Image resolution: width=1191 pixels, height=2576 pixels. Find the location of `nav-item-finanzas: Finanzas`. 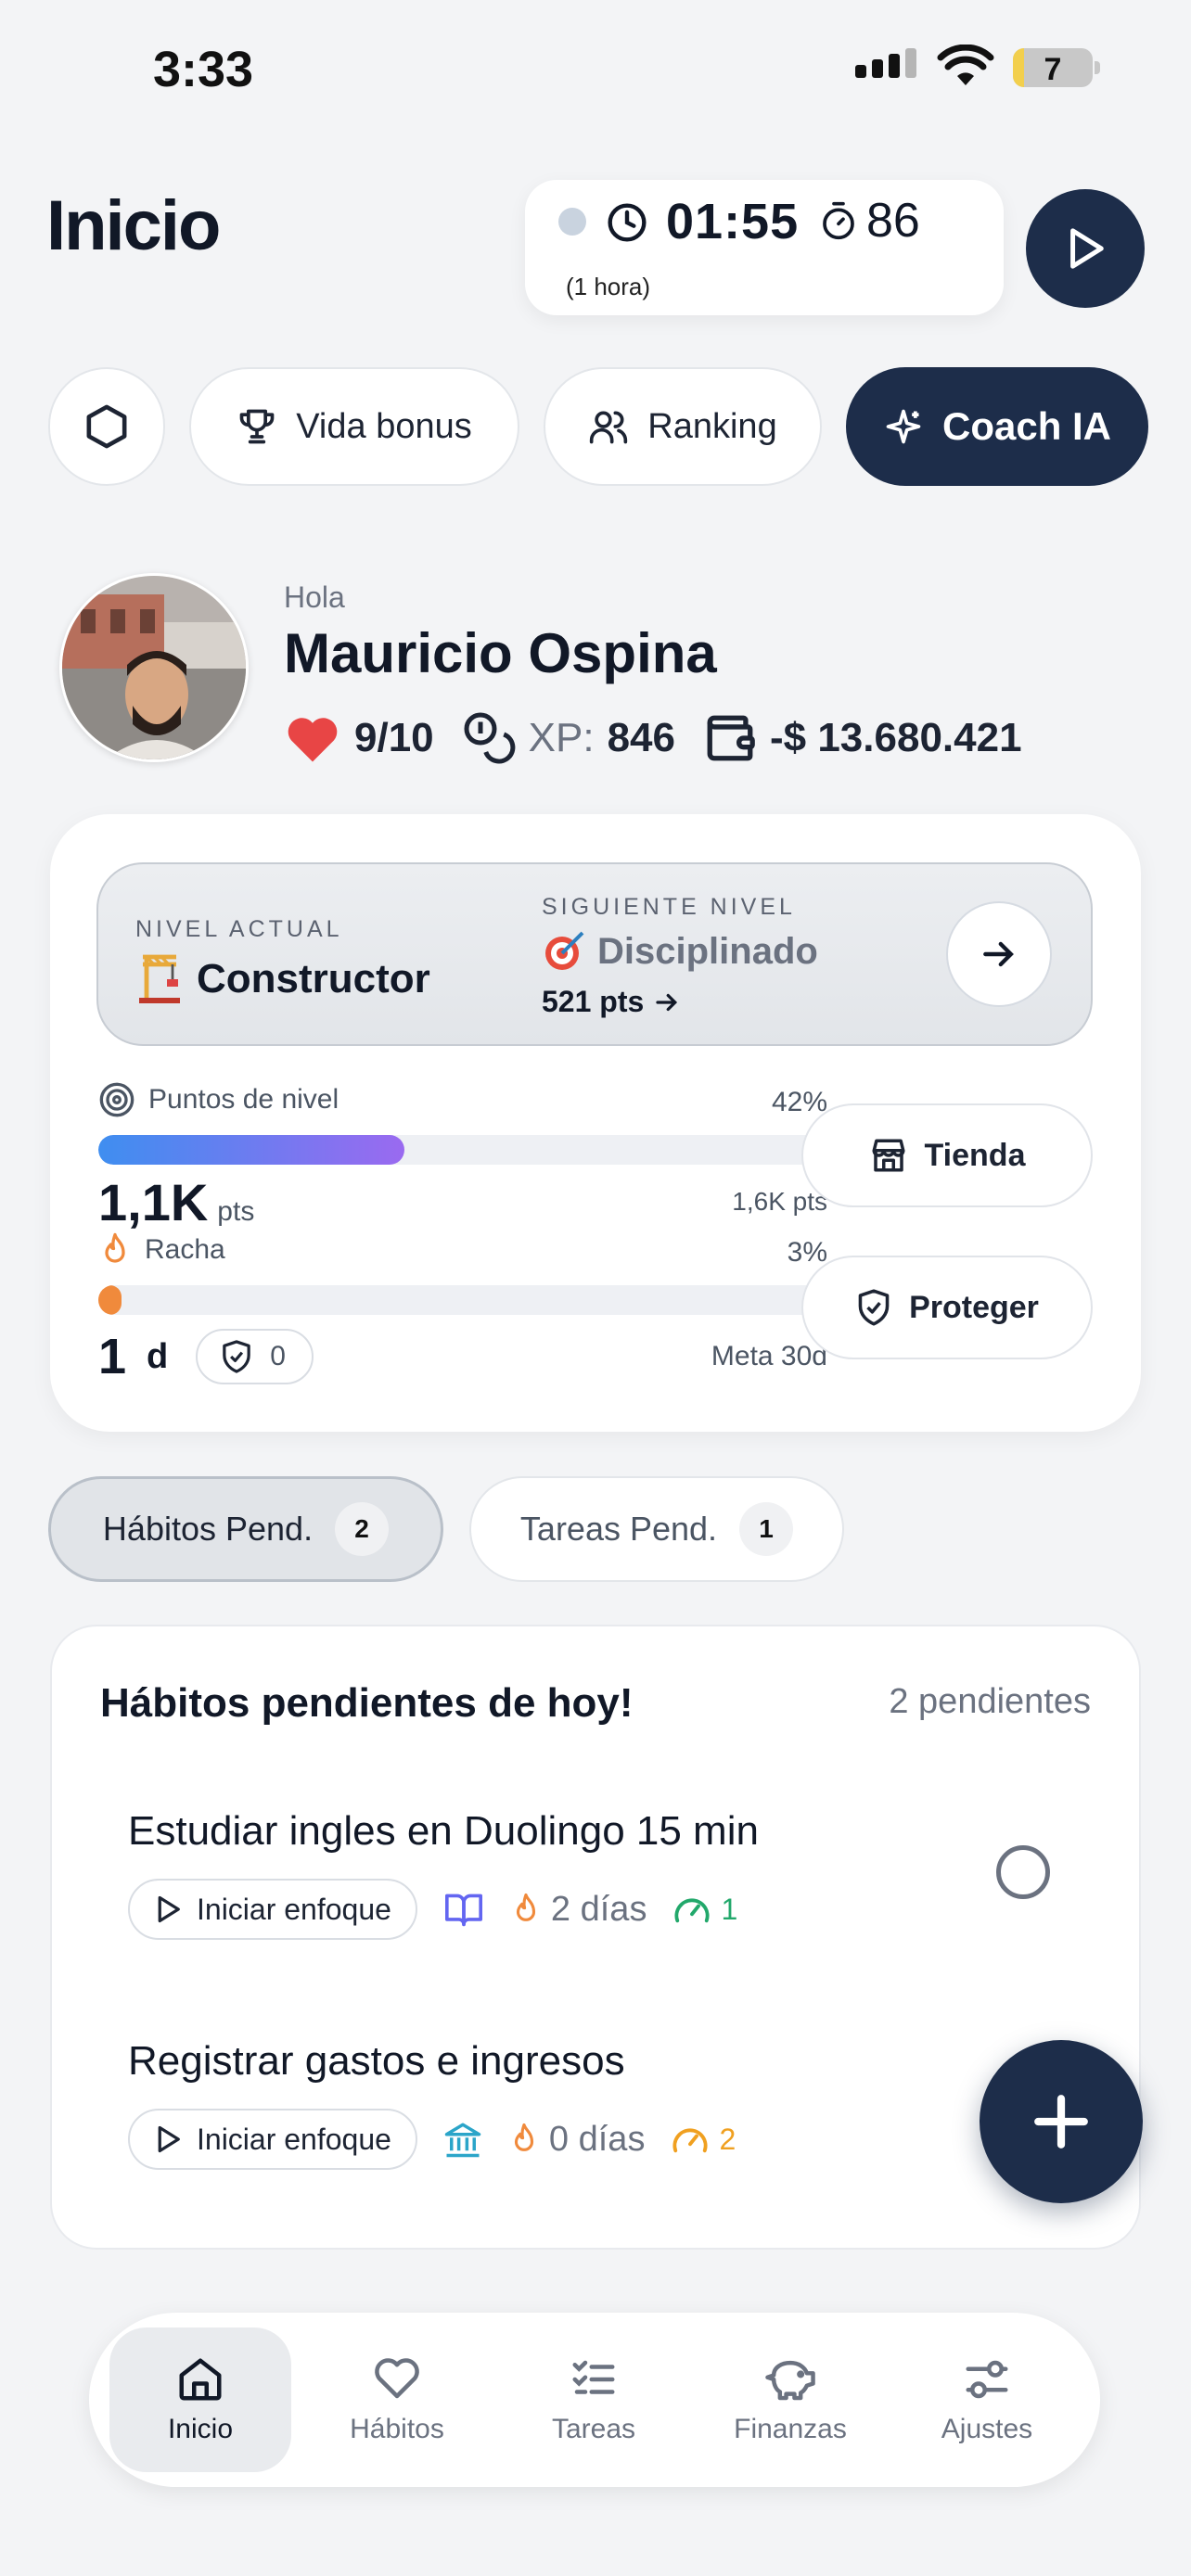

nav-item-finanzas: Finanzas is located at coordinates (790, 2399).